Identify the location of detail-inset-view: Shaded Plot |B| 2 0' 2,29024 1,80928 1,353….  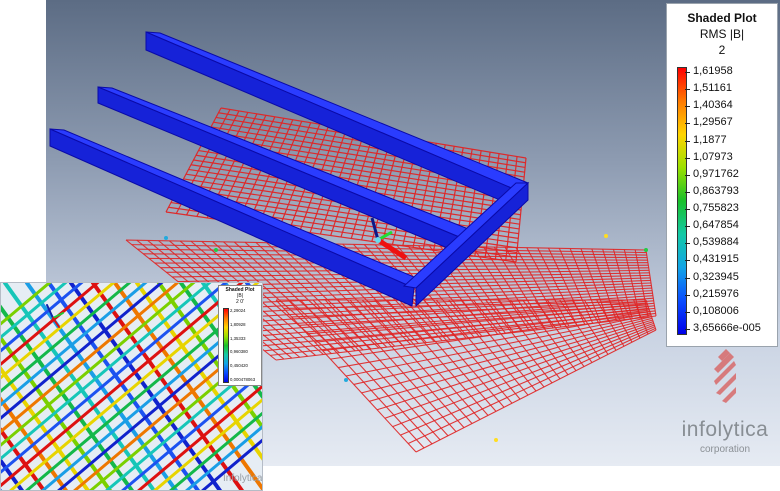
(131, 386).